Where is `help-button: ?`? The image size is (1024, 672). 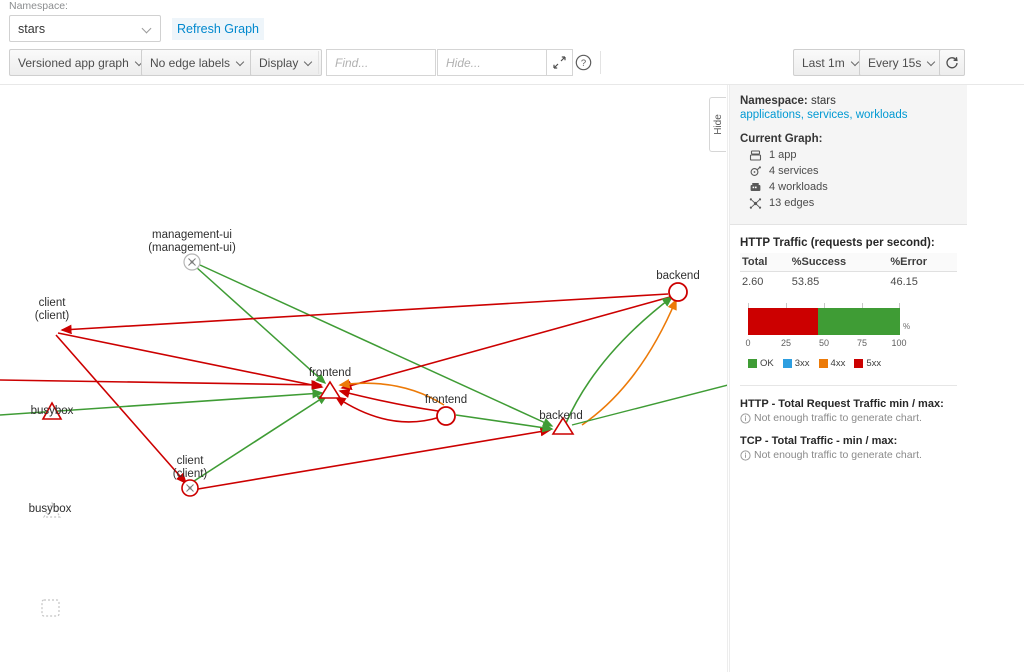
help-button: ? is located at coordinates (583, 62).